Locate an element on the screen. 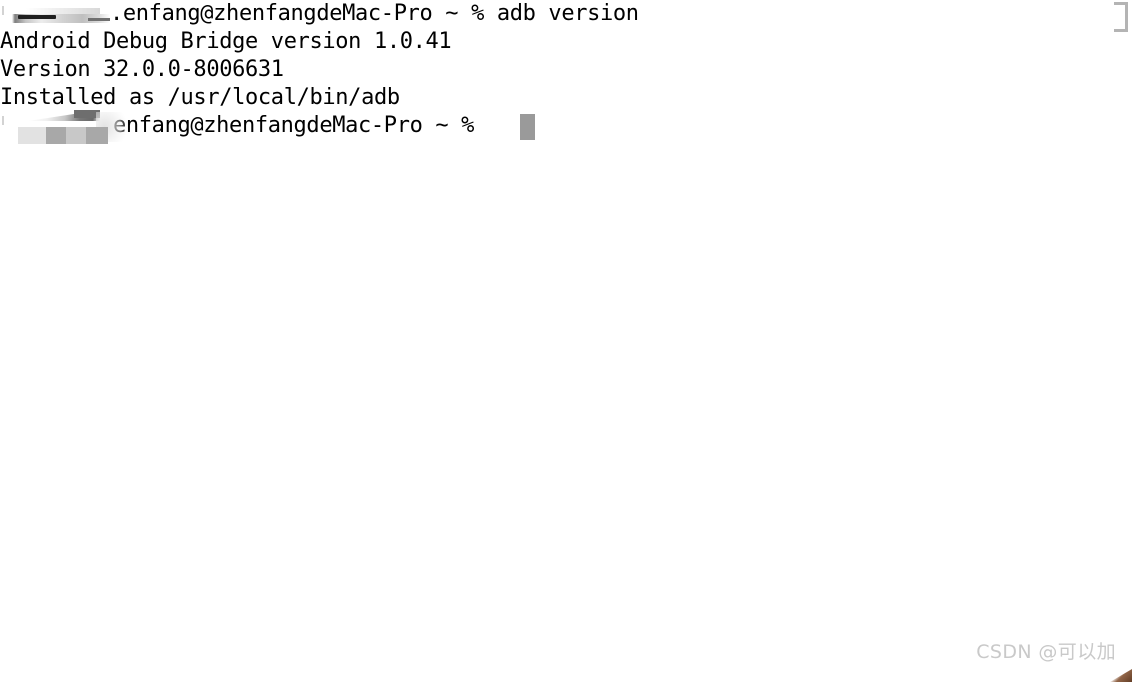 This screenshot has height=682, width=1132. terminal-line-output-3: Installed as /usr/local/bin/adb is located at coordinates (200, 97).